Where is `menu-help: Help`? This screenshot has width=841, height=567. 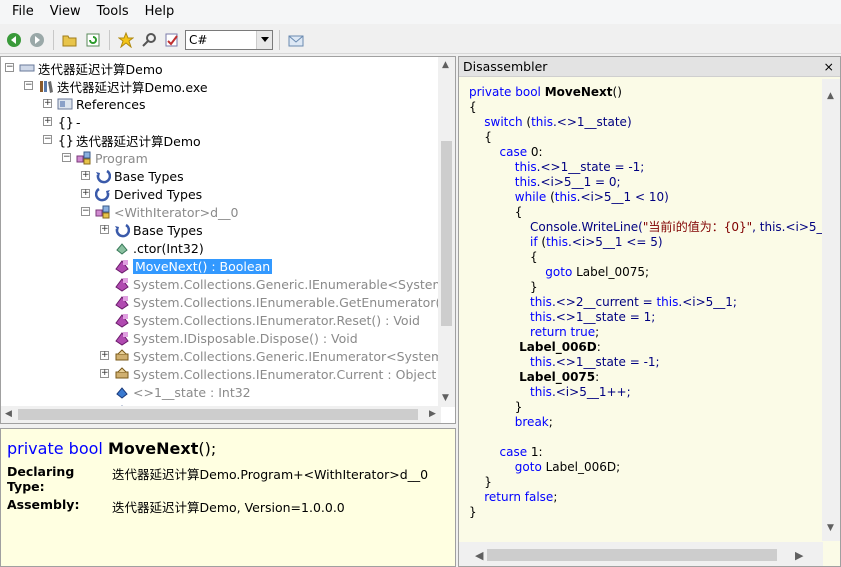
menu-help: Help is located at coordinates (160, 12).